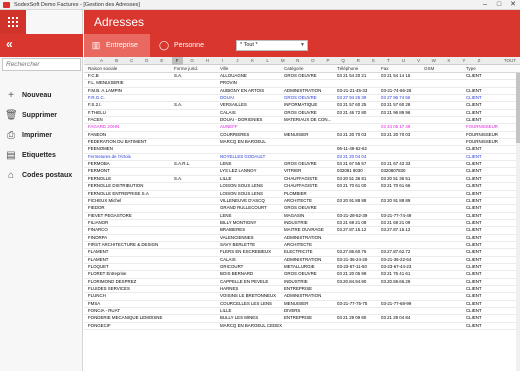  What do you see at coordinates (385, 69) in the screenshot?
I see `column-header: Fax` at bounding box center [385, 69].